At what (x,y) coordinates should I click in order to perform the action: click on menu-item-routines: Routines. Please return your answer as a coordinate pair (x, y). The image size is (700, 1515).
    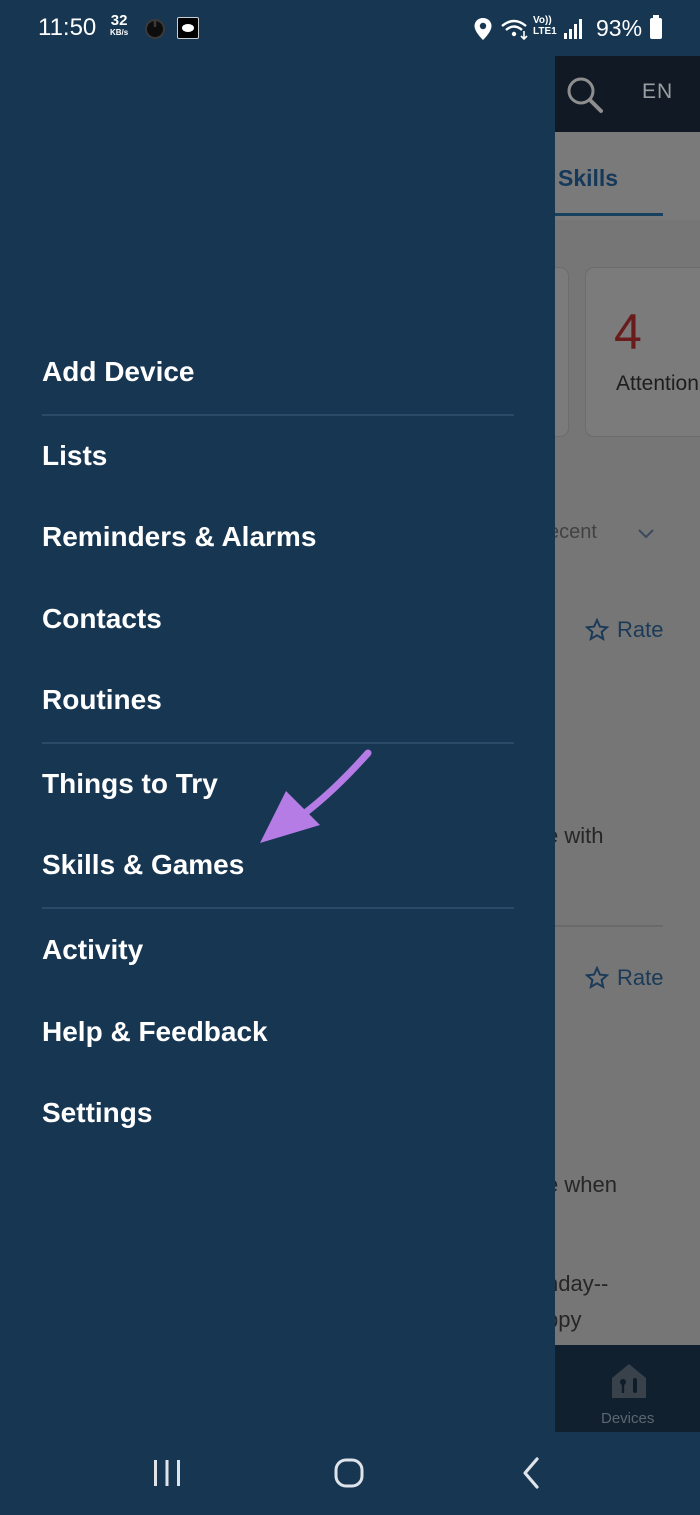
    Looking at the image, I should click on (102, 700).